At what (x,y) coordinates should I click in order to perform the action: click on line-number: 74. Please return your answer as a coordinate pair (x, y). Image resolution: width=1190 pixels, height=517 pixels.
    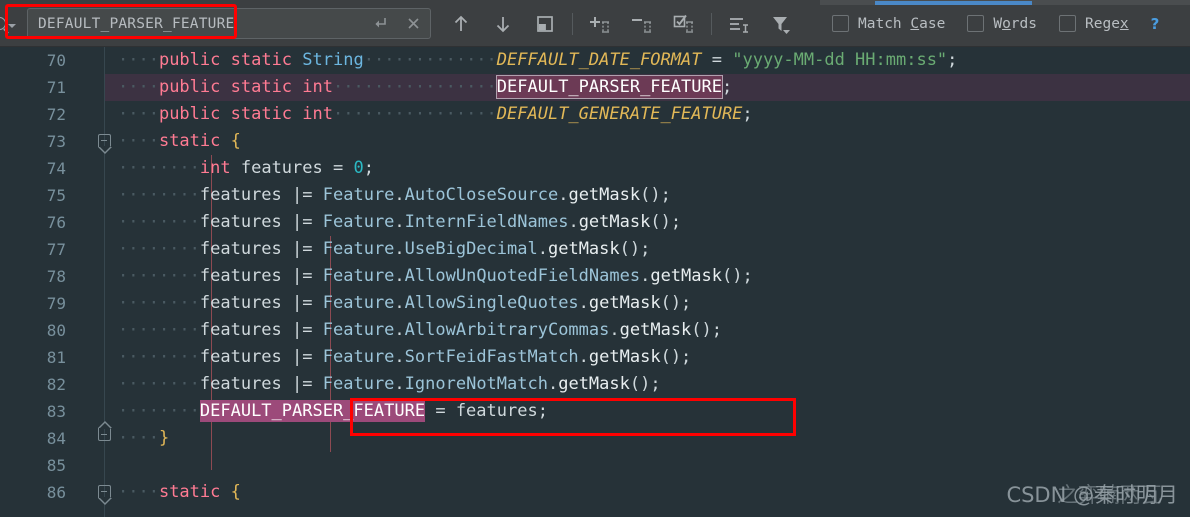
    Looking at the image, I should click on (56, 168).